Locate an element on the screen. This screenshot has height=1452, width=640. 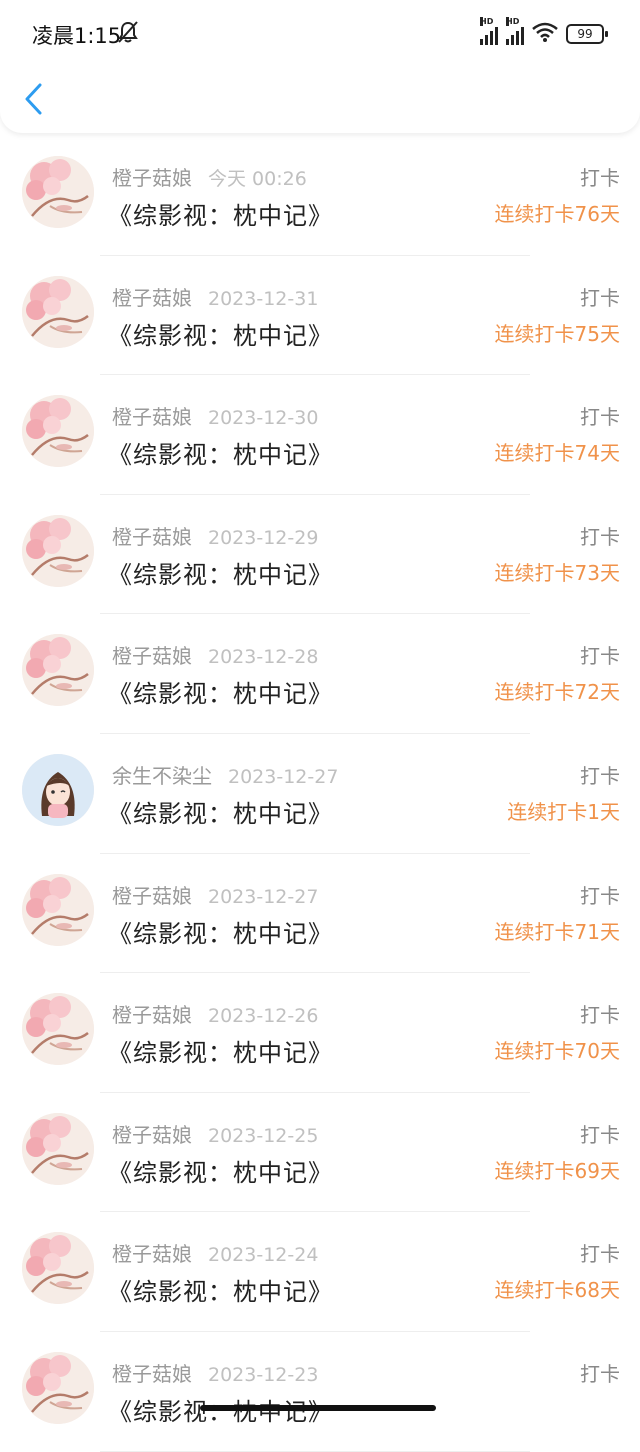
home-indicator is located at coordinates (318, 1408).